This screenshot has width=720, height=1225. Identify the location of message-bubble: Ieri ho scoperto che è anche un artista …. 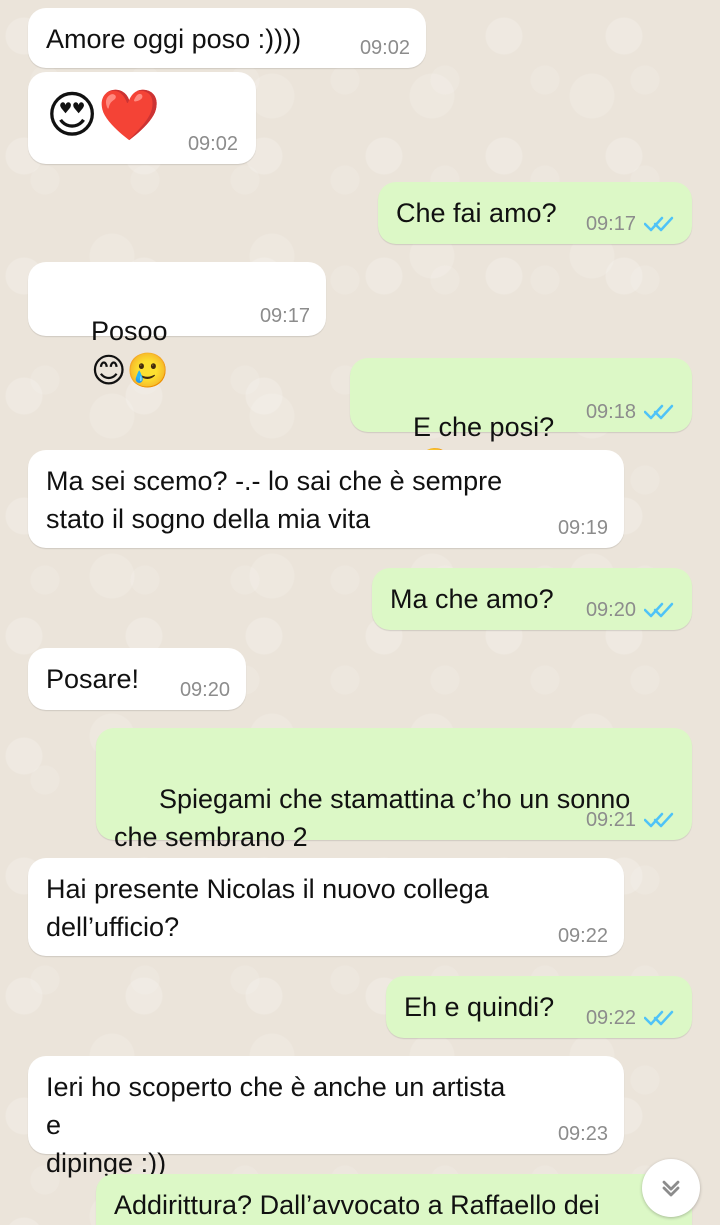
(326, 1117).